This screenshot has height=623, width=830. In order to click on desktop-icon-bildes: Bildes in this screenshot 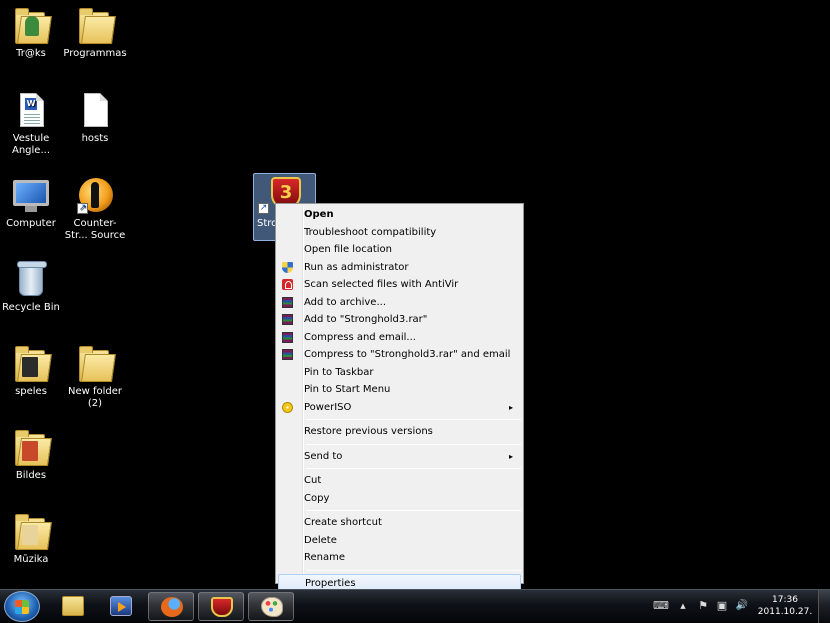, I will do `click(31, 455)`.